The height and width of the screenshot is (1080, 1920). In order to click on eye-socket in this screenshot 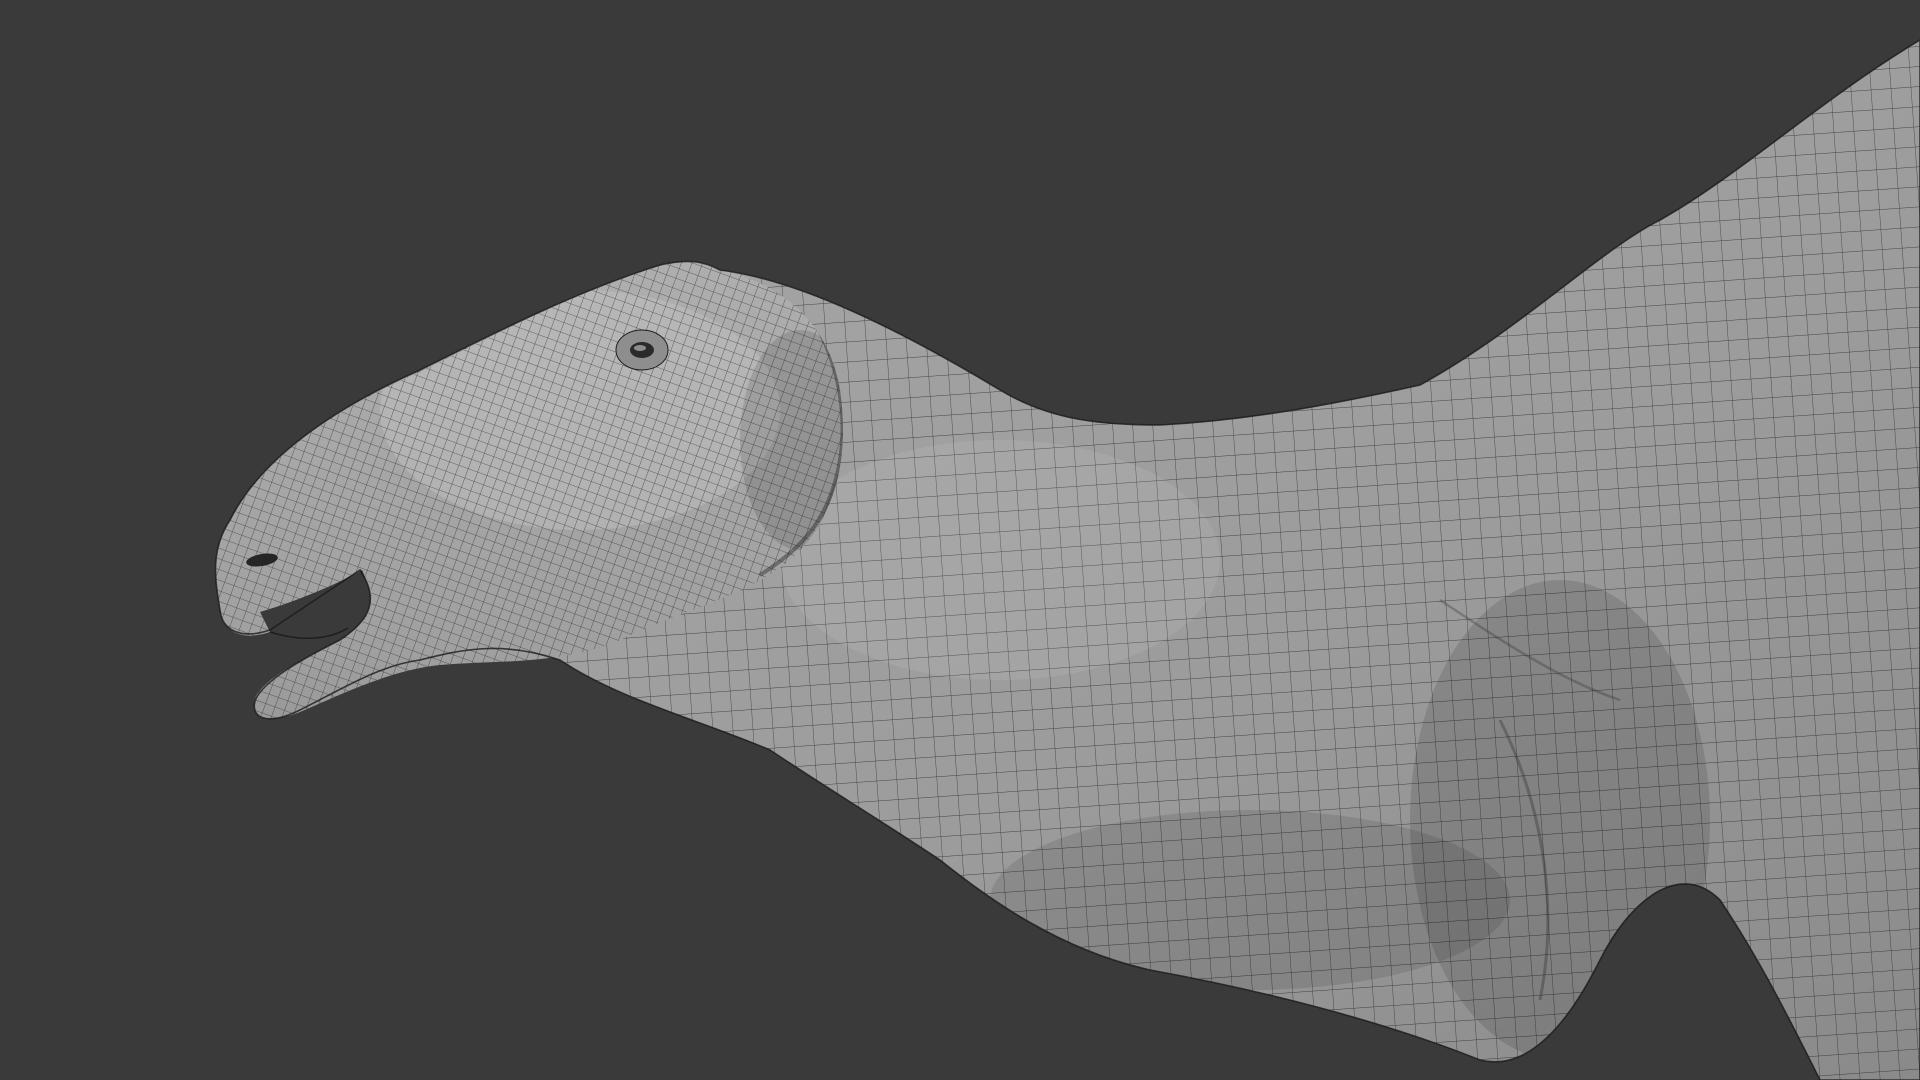, I will do `click(642, 350)`.